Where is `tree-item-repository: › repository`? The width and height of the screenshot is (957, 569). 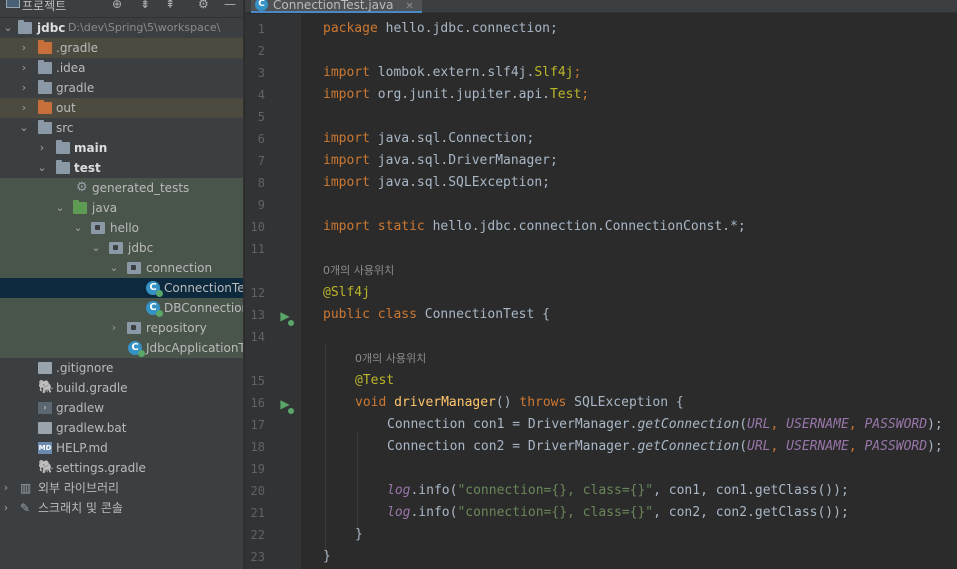 tree-item-repository: › repository is located at coordinates (121, 328).